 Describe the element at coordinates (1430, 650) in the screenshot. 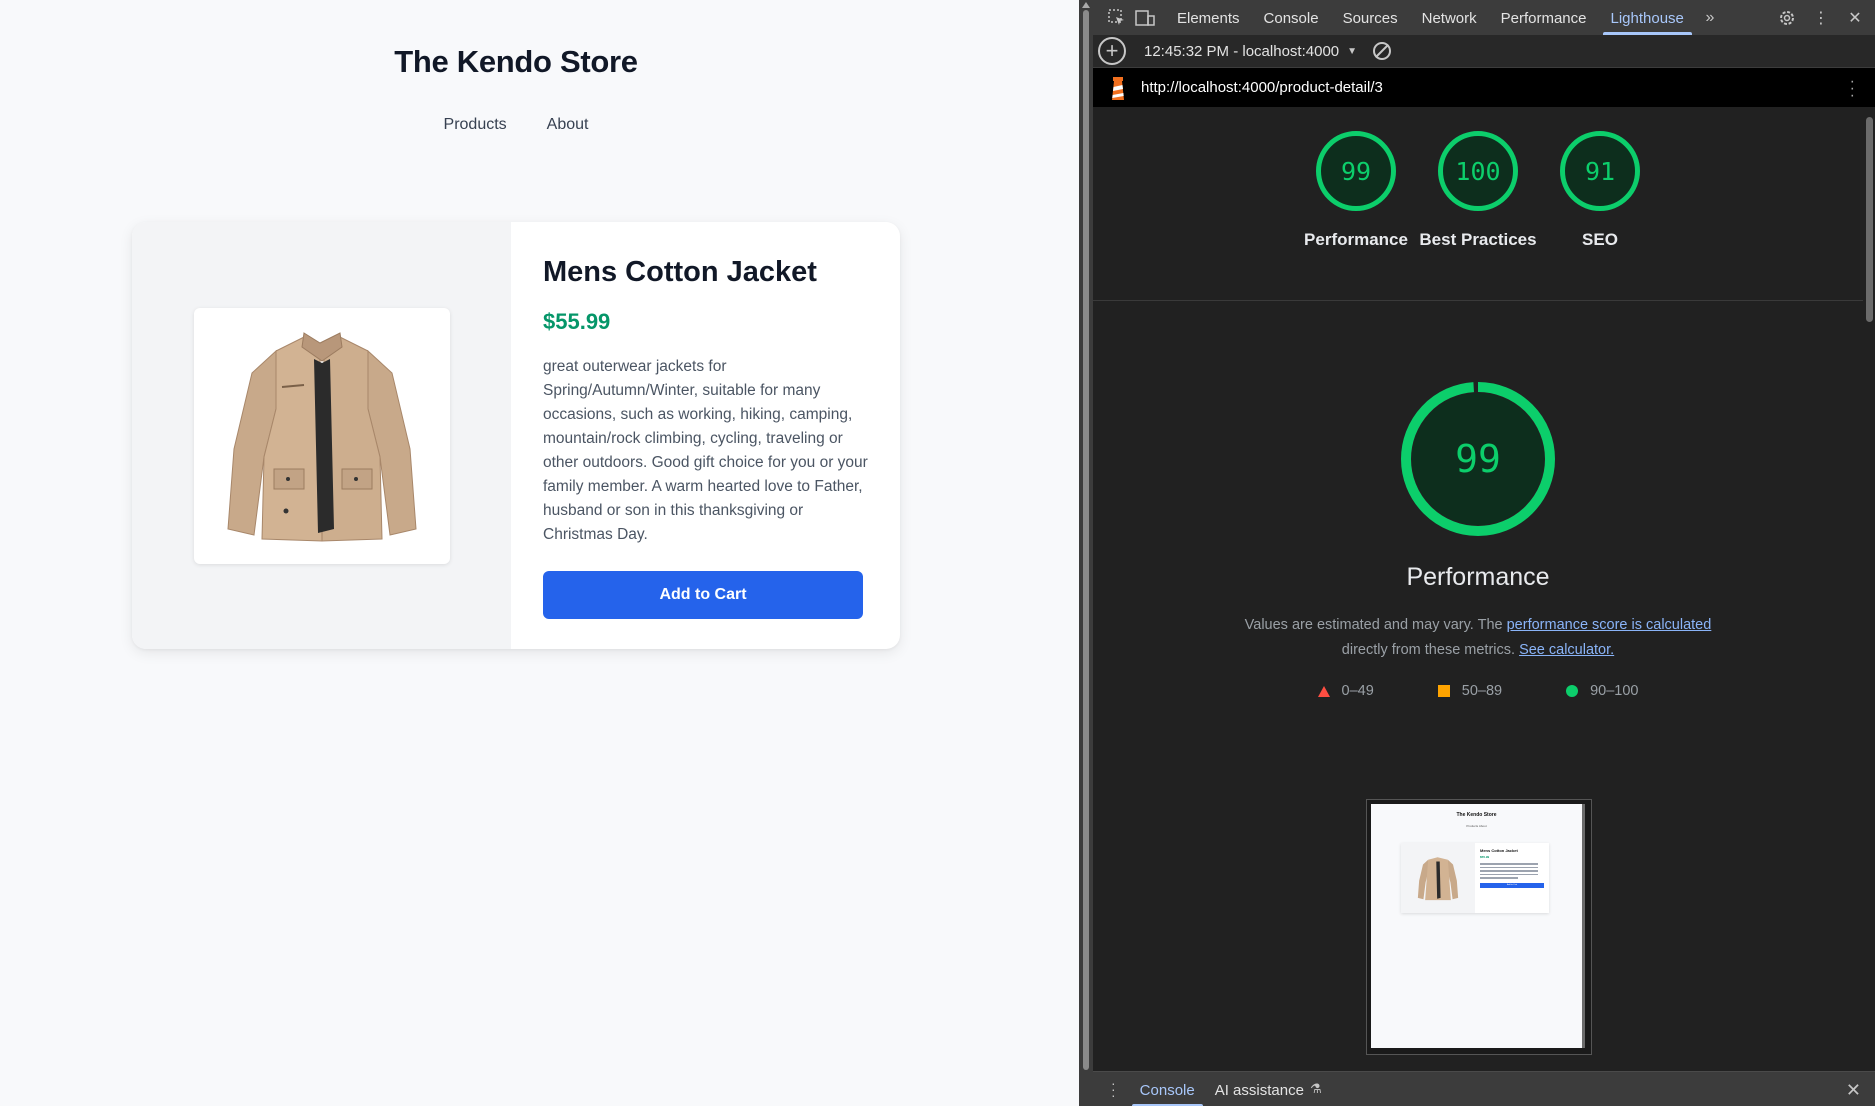

I see `desc-text: directly from these metrics.` at that location.